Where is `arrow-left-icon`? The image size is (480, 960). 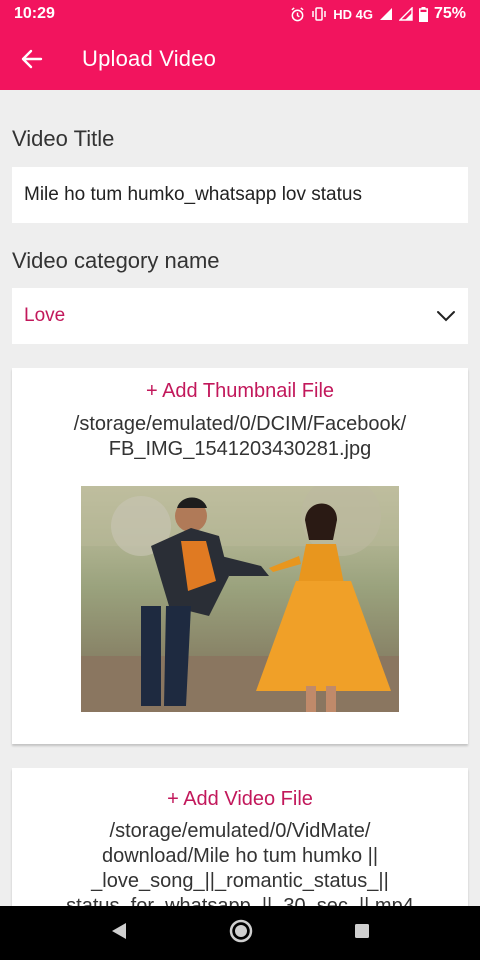
arrow-left-icon is located at coordinates (32, 59).